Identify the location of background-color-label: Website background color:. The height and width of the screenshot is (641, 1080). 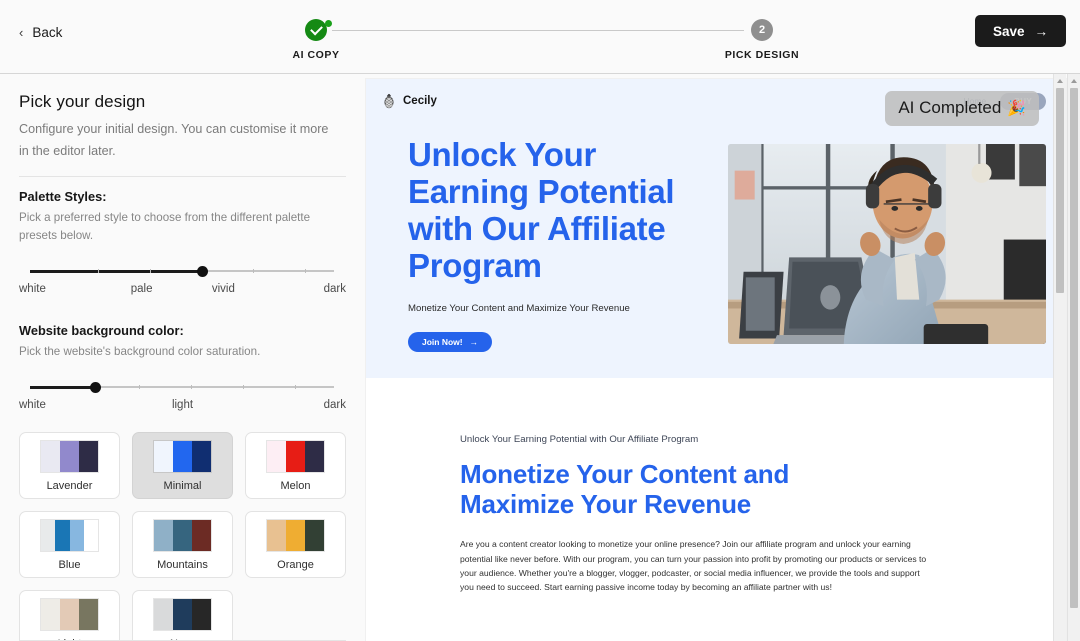
(101, 331).